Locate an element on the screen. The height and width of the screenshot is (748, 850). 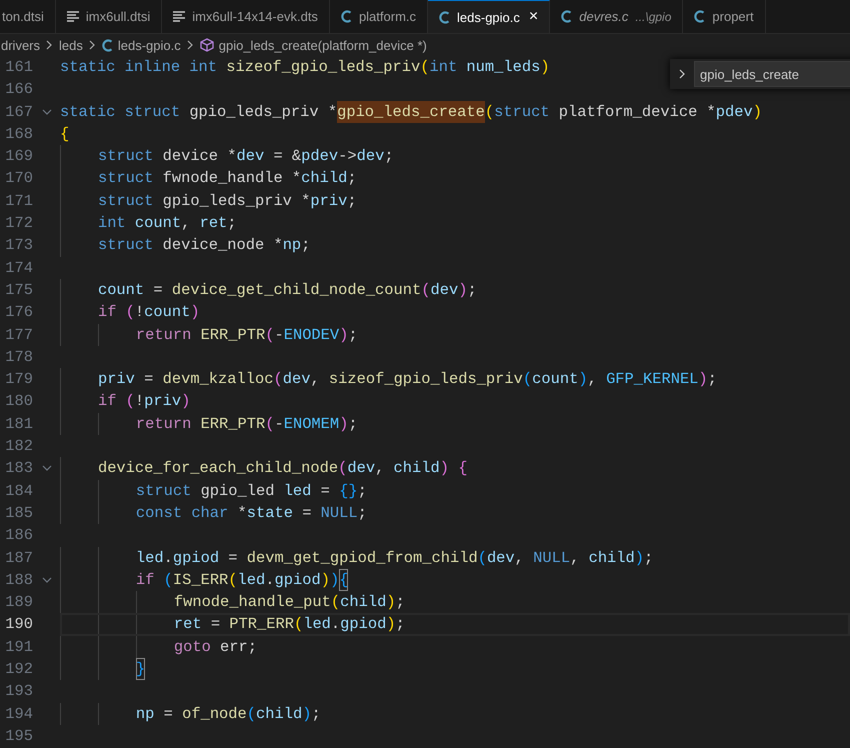
find-input: gpio_leds_create is located at coordinates (772, 74).